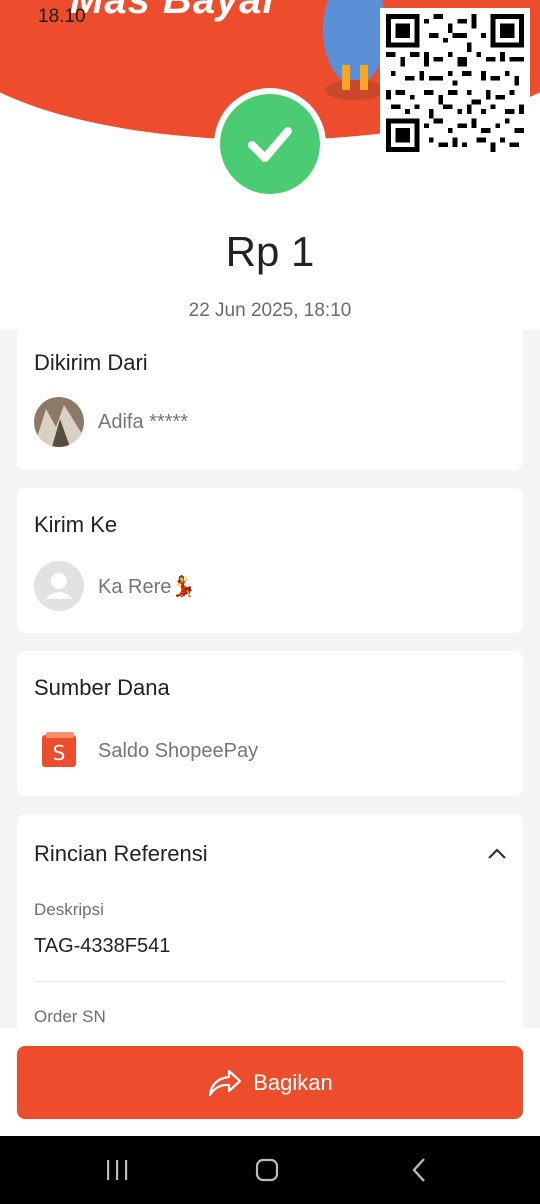 This screenshot has width=540, height=1204. Describe the element at coordinates (59, 753) in the screenshot. I see `svg-text: S` at that location.